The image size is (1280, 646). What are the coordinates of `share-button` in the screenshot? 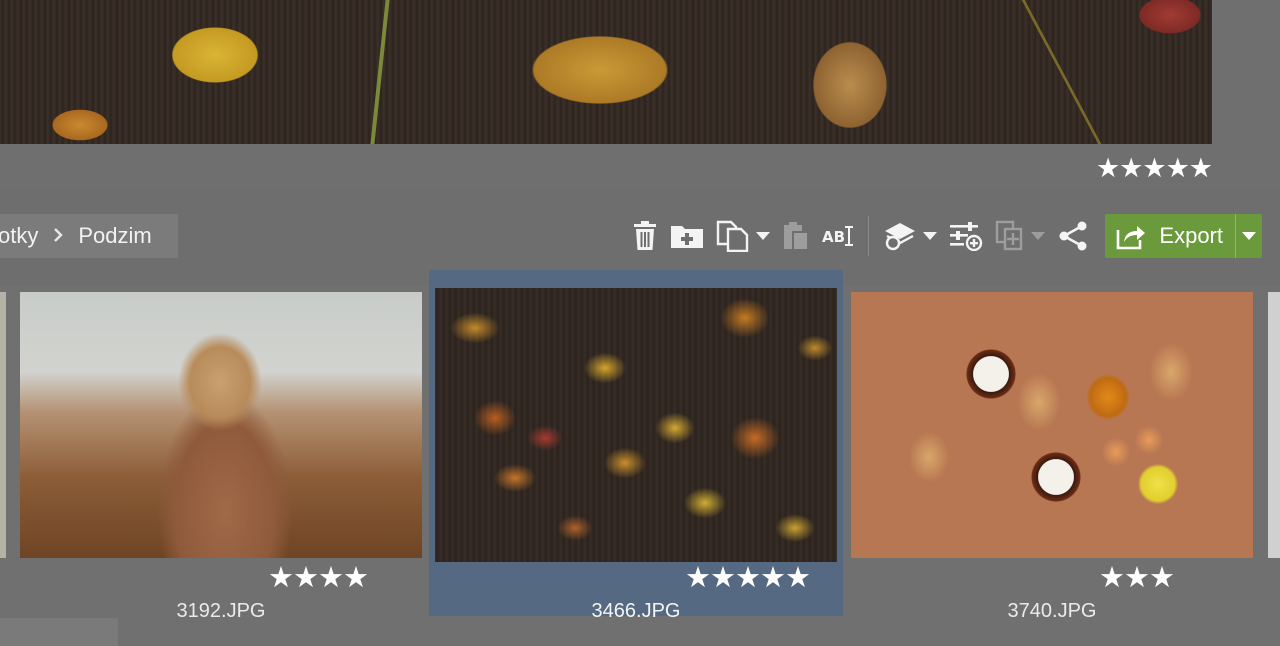 It's located at (1073, 236).